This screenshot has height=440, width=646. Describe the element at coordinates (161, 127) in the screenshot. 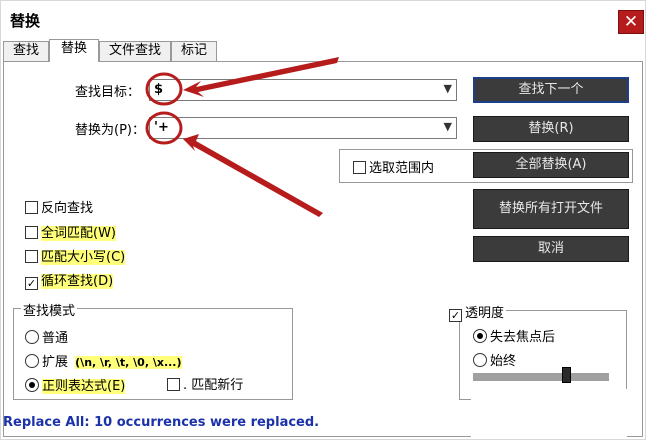

I see `replace-value: '+` at that location.